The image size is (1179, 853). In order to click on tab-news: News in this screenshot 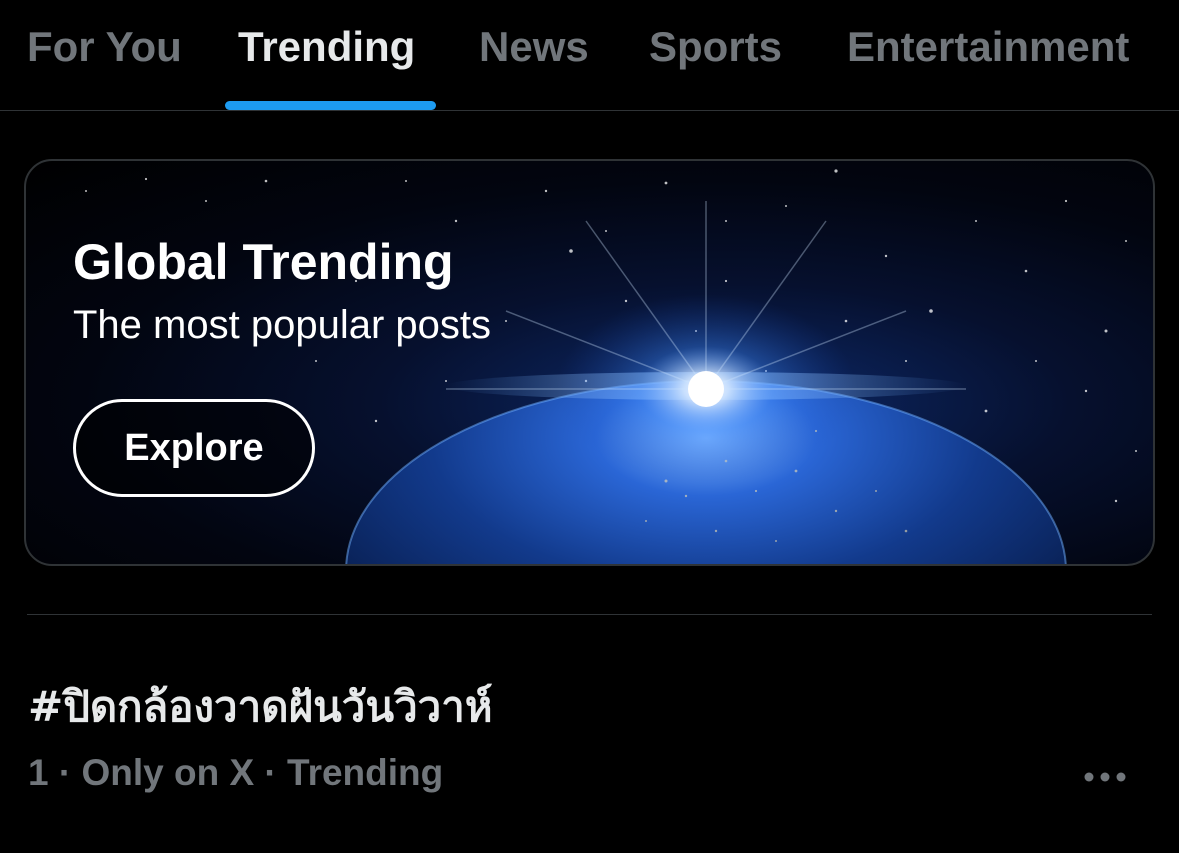, I will do `click(534, 47)`.